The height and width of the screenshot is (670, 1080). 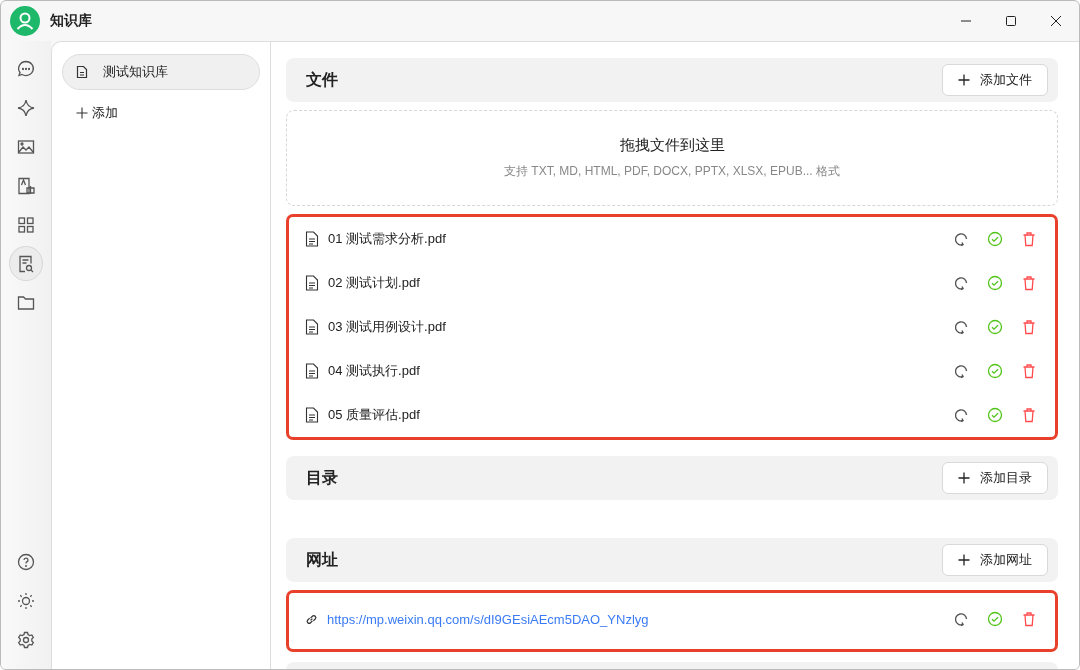 I want to click on add-directory-button: 添加目录, so click(x=995, y=478).